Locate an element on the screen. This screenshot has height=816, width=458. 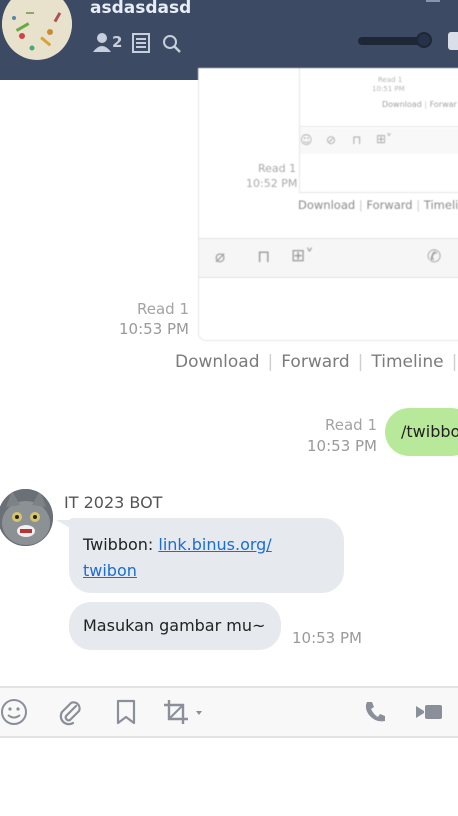
shared-inner-time: 10:52 PM is located at coordinates (272, 183).